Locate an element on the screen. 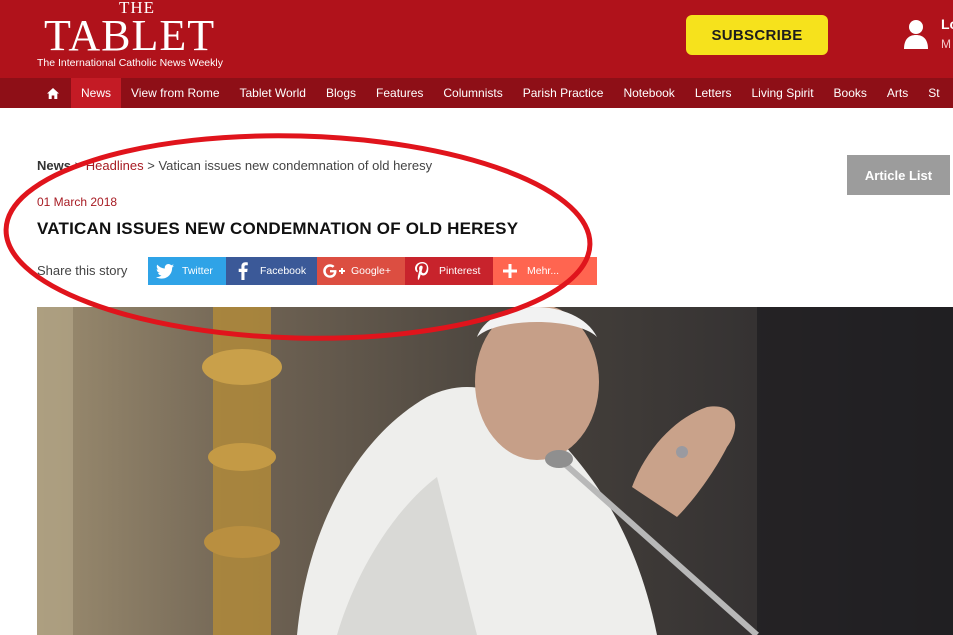 This screenshot has width=953, height=635. plus-icon is located at coordinates (510, 271).